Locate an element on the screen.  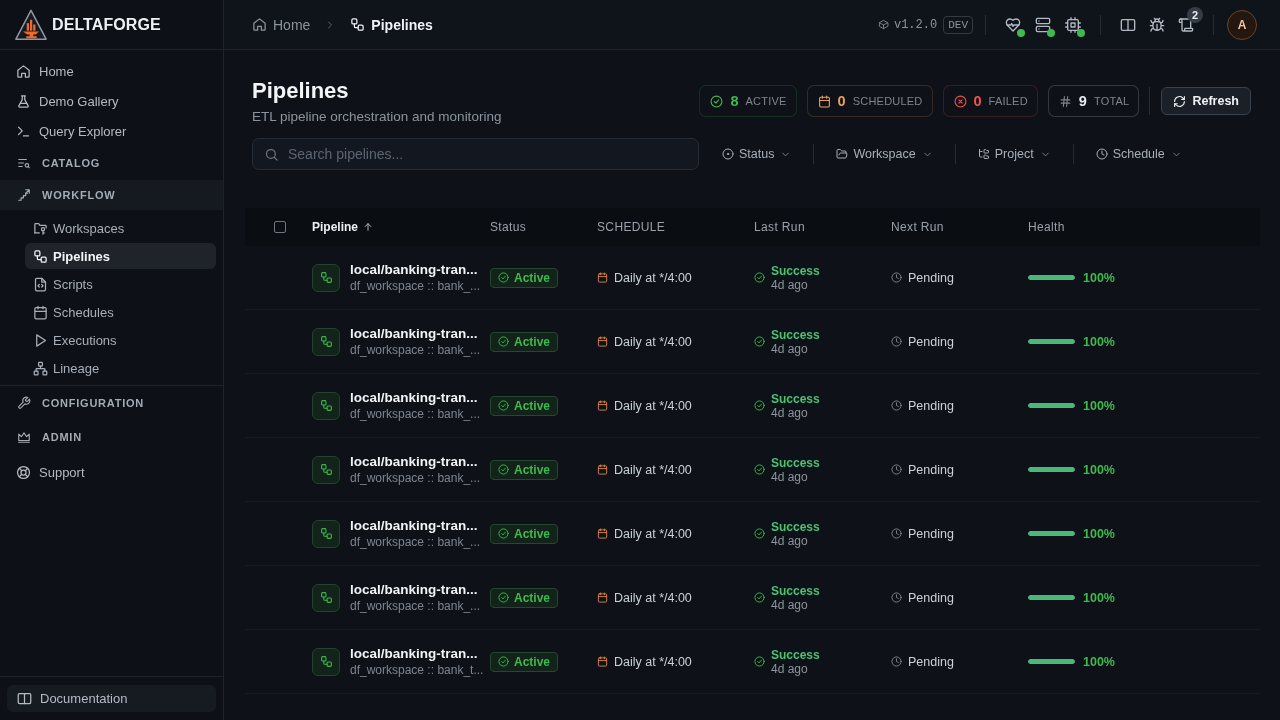
summary-chip: 9 TOTAL is located at coordinates (1093, 101).